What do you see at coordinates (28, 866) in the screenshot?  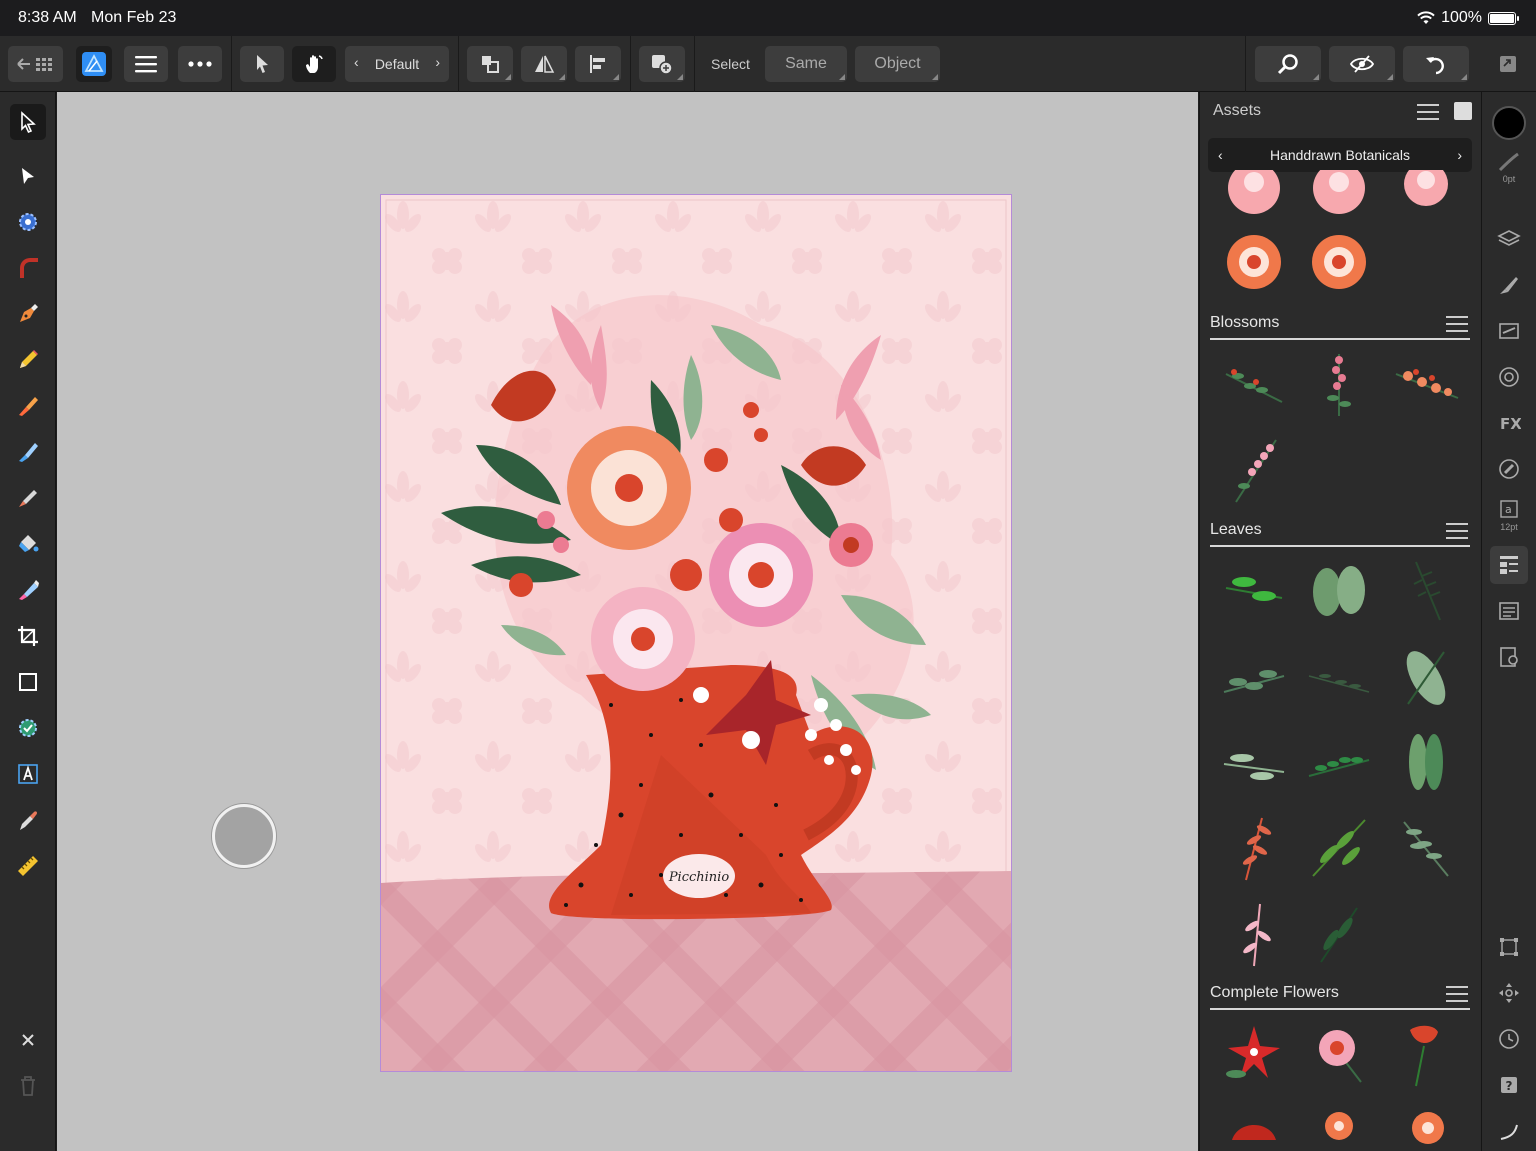 I see `measure-tool` at bounding box center [28, 866].